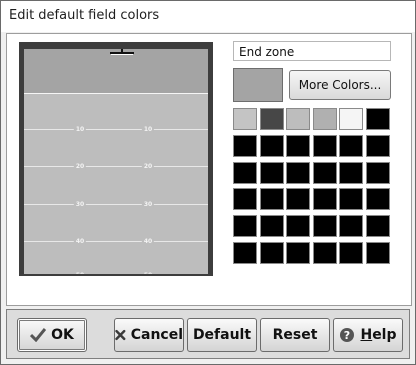  What do you see at coordinates (62, 335) in the screenshot?
I see `ok-label: OK` at bounding box center [62, 335].